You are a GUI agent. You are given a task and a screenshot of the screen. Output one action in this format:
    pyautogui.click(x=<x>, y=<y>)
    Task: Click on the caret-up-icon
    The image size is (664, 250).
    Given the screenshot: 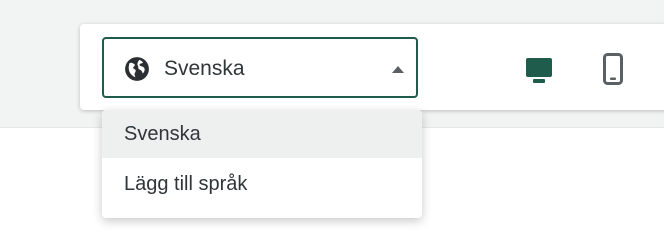 What is the action you would take?
    pyautogui.click(x=398, y=69)
    